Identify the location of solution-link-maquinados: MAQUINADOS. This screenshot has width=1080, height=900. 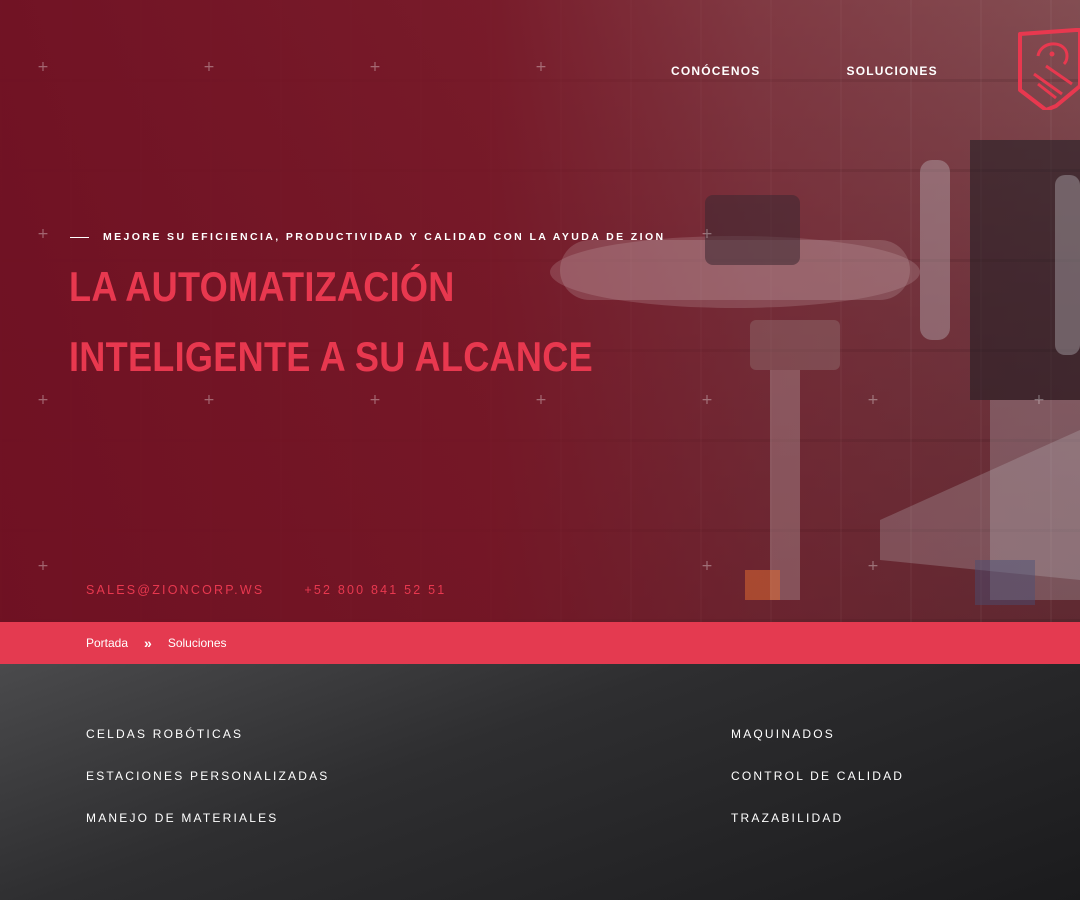
(817, 734).